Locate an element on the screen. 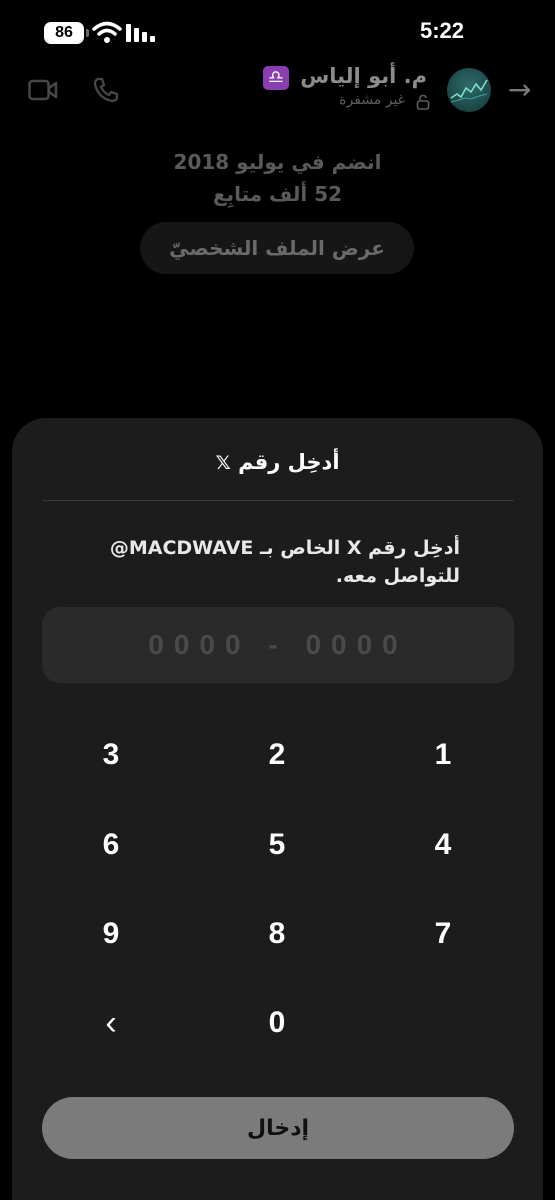 Image resolution: width=555 pixels, height=1200 pixels. libra-badge: ♎ is located at coordinates (275, 78).